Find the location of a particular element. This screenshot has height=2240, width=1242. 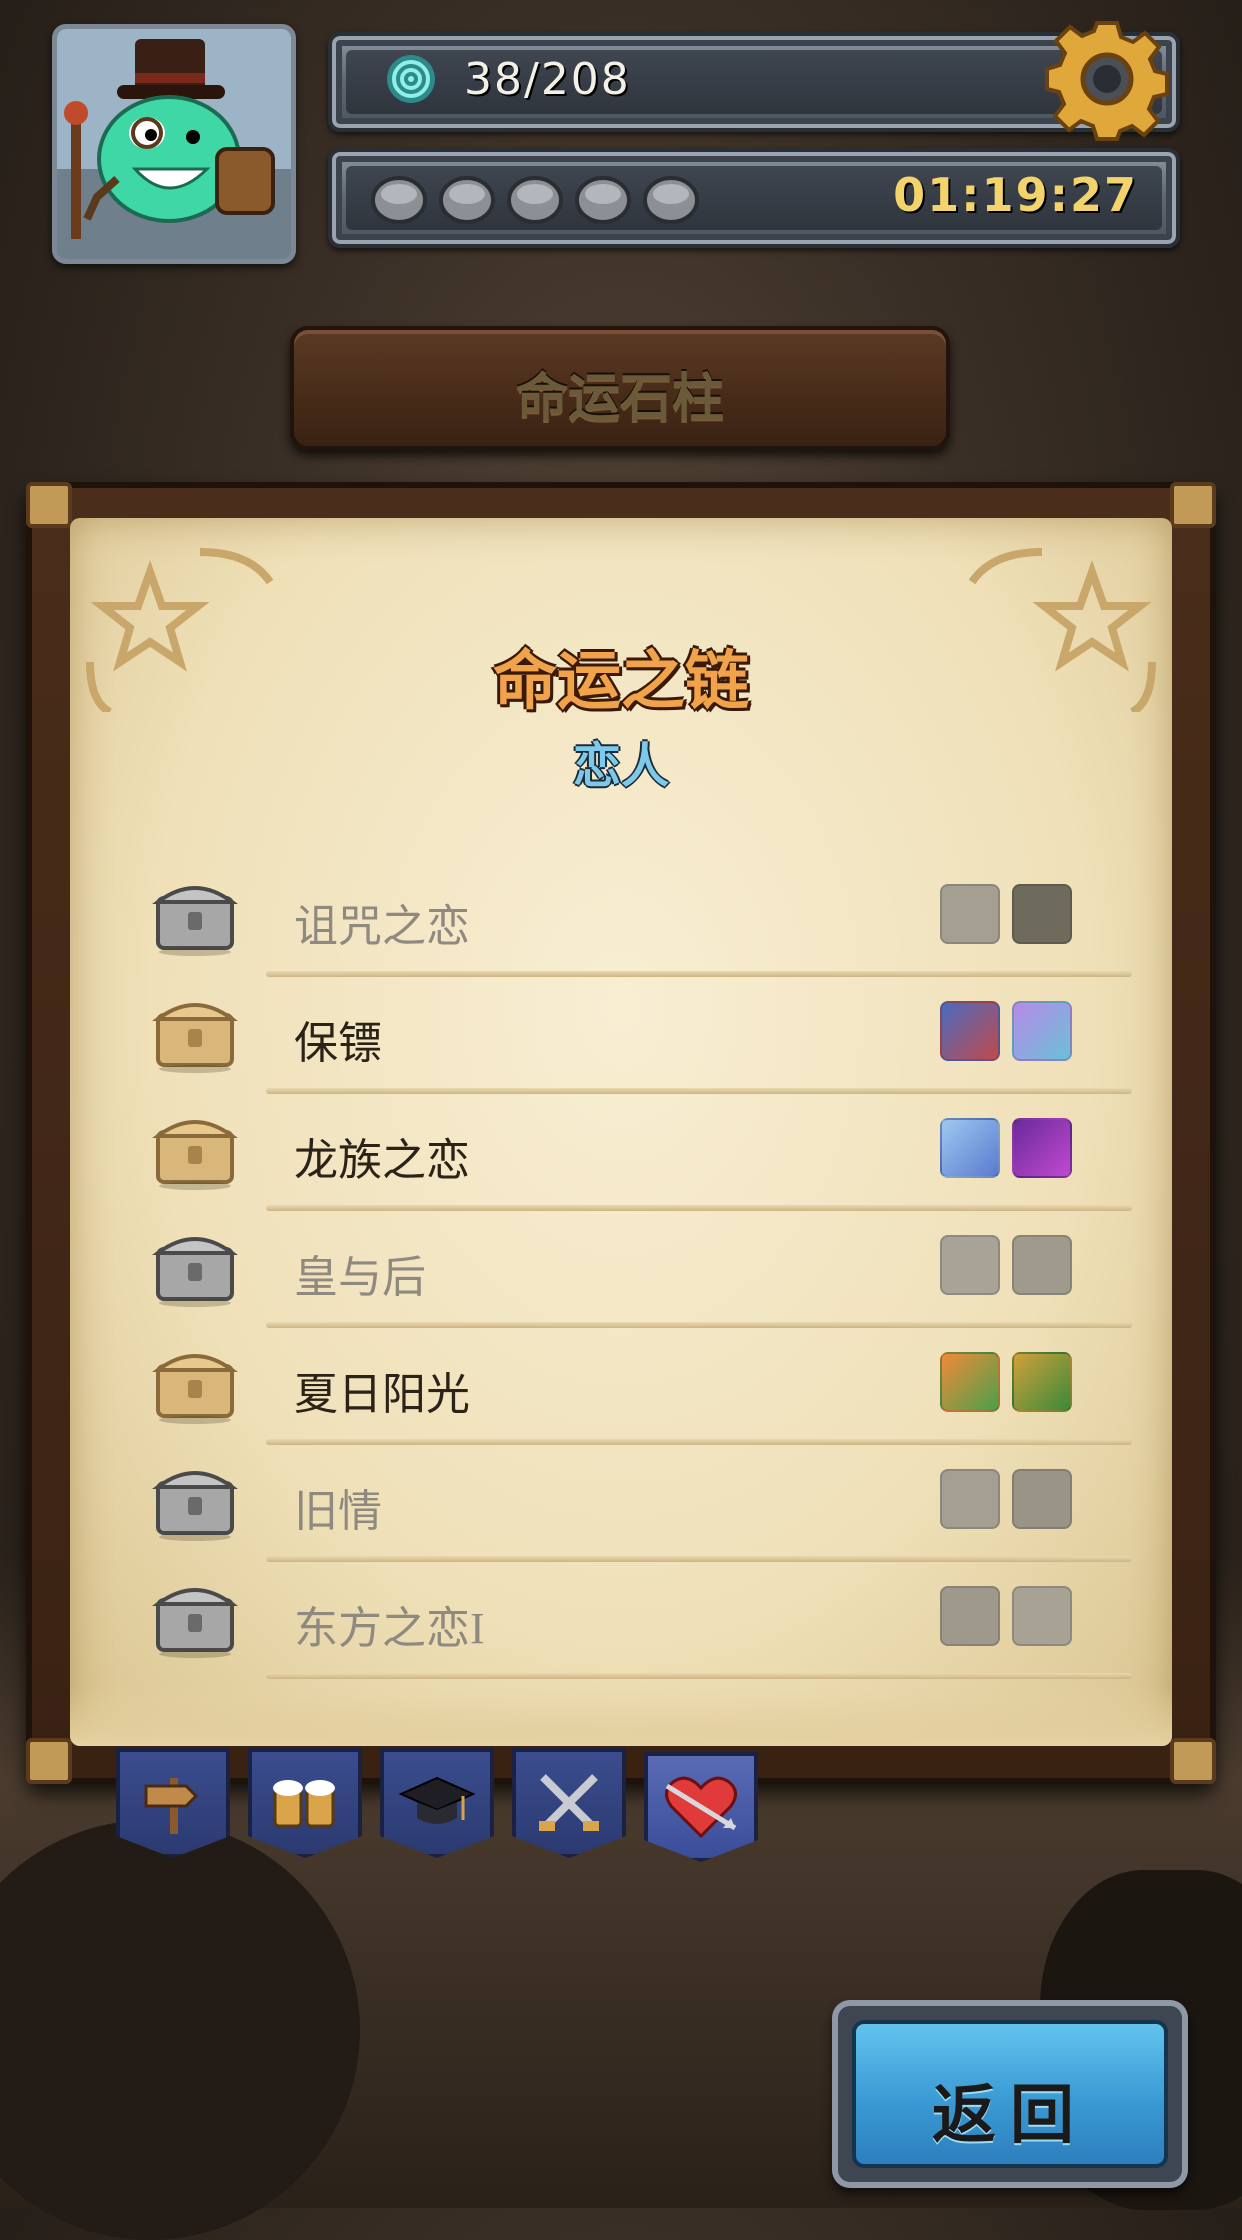

graduation-cap-icon is located at coordinates (437, 1800).